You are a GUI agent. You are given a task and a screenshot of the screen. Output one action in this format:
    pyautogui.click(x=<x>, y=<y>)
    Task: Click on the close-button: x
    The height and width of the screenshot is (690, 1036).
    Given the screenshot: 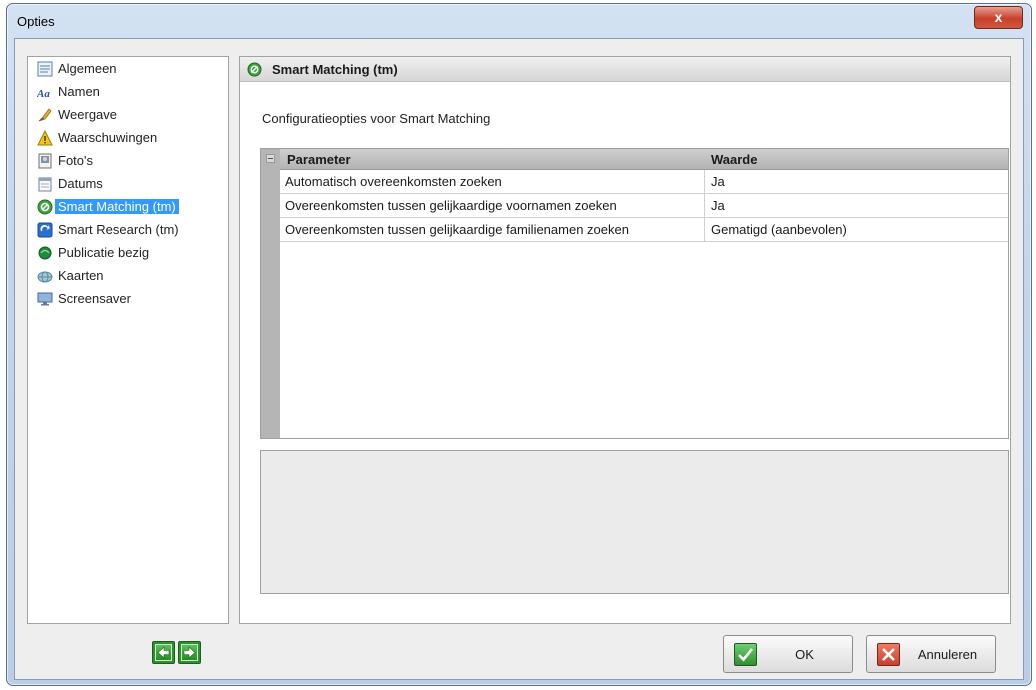 What is the action you would take?
    pyautogui.click(x=998, y=17)
    